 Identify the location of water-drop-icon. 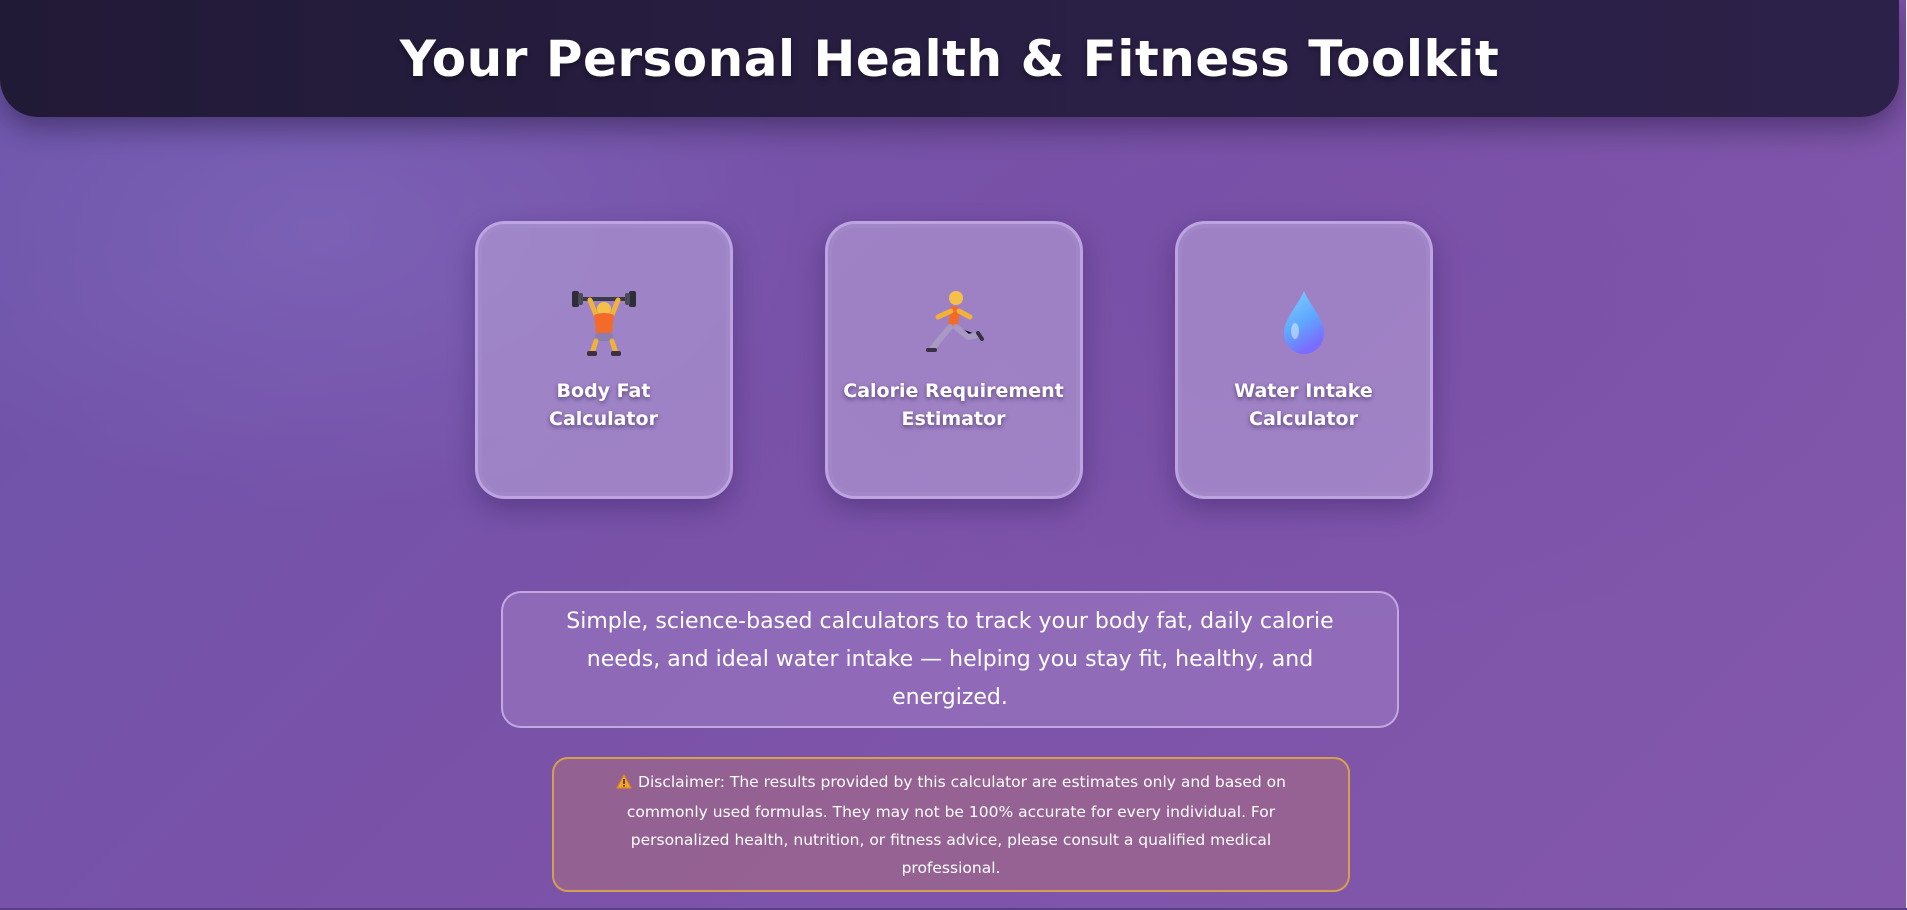
(1304, 323).